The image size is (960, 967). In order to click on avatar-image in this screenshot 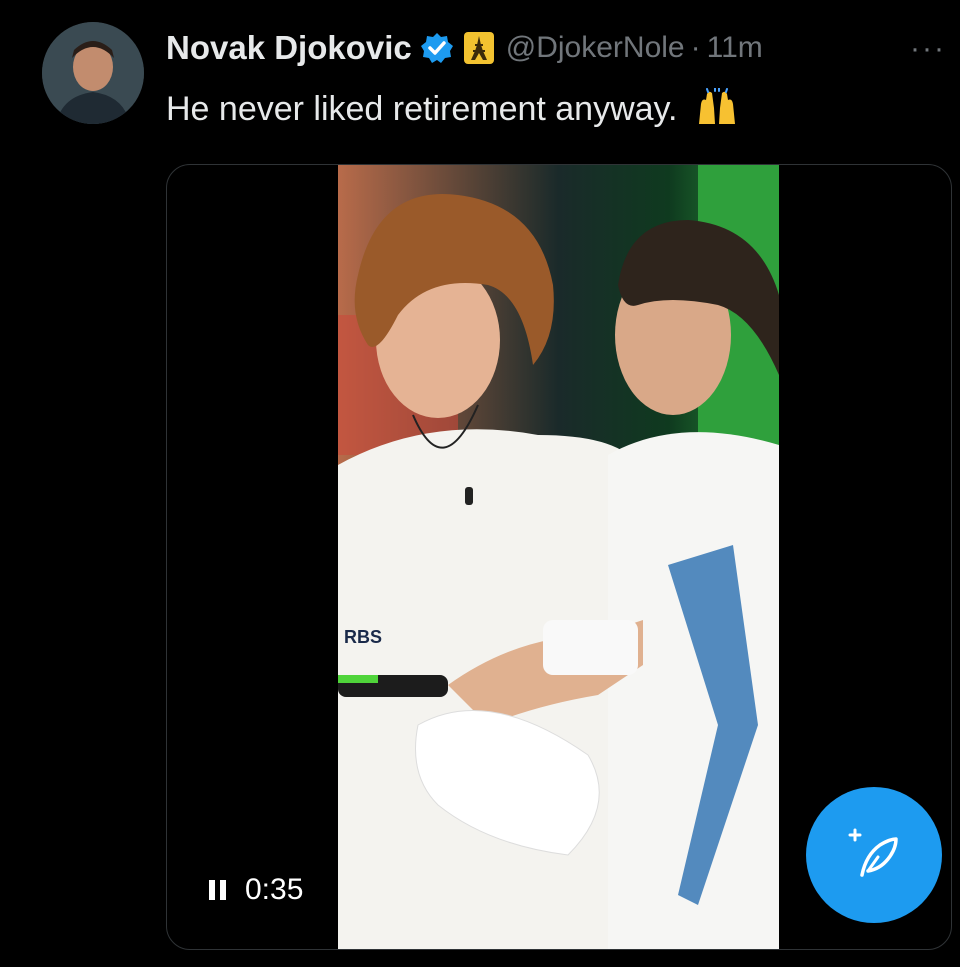, I will do `click(93, 73)`.